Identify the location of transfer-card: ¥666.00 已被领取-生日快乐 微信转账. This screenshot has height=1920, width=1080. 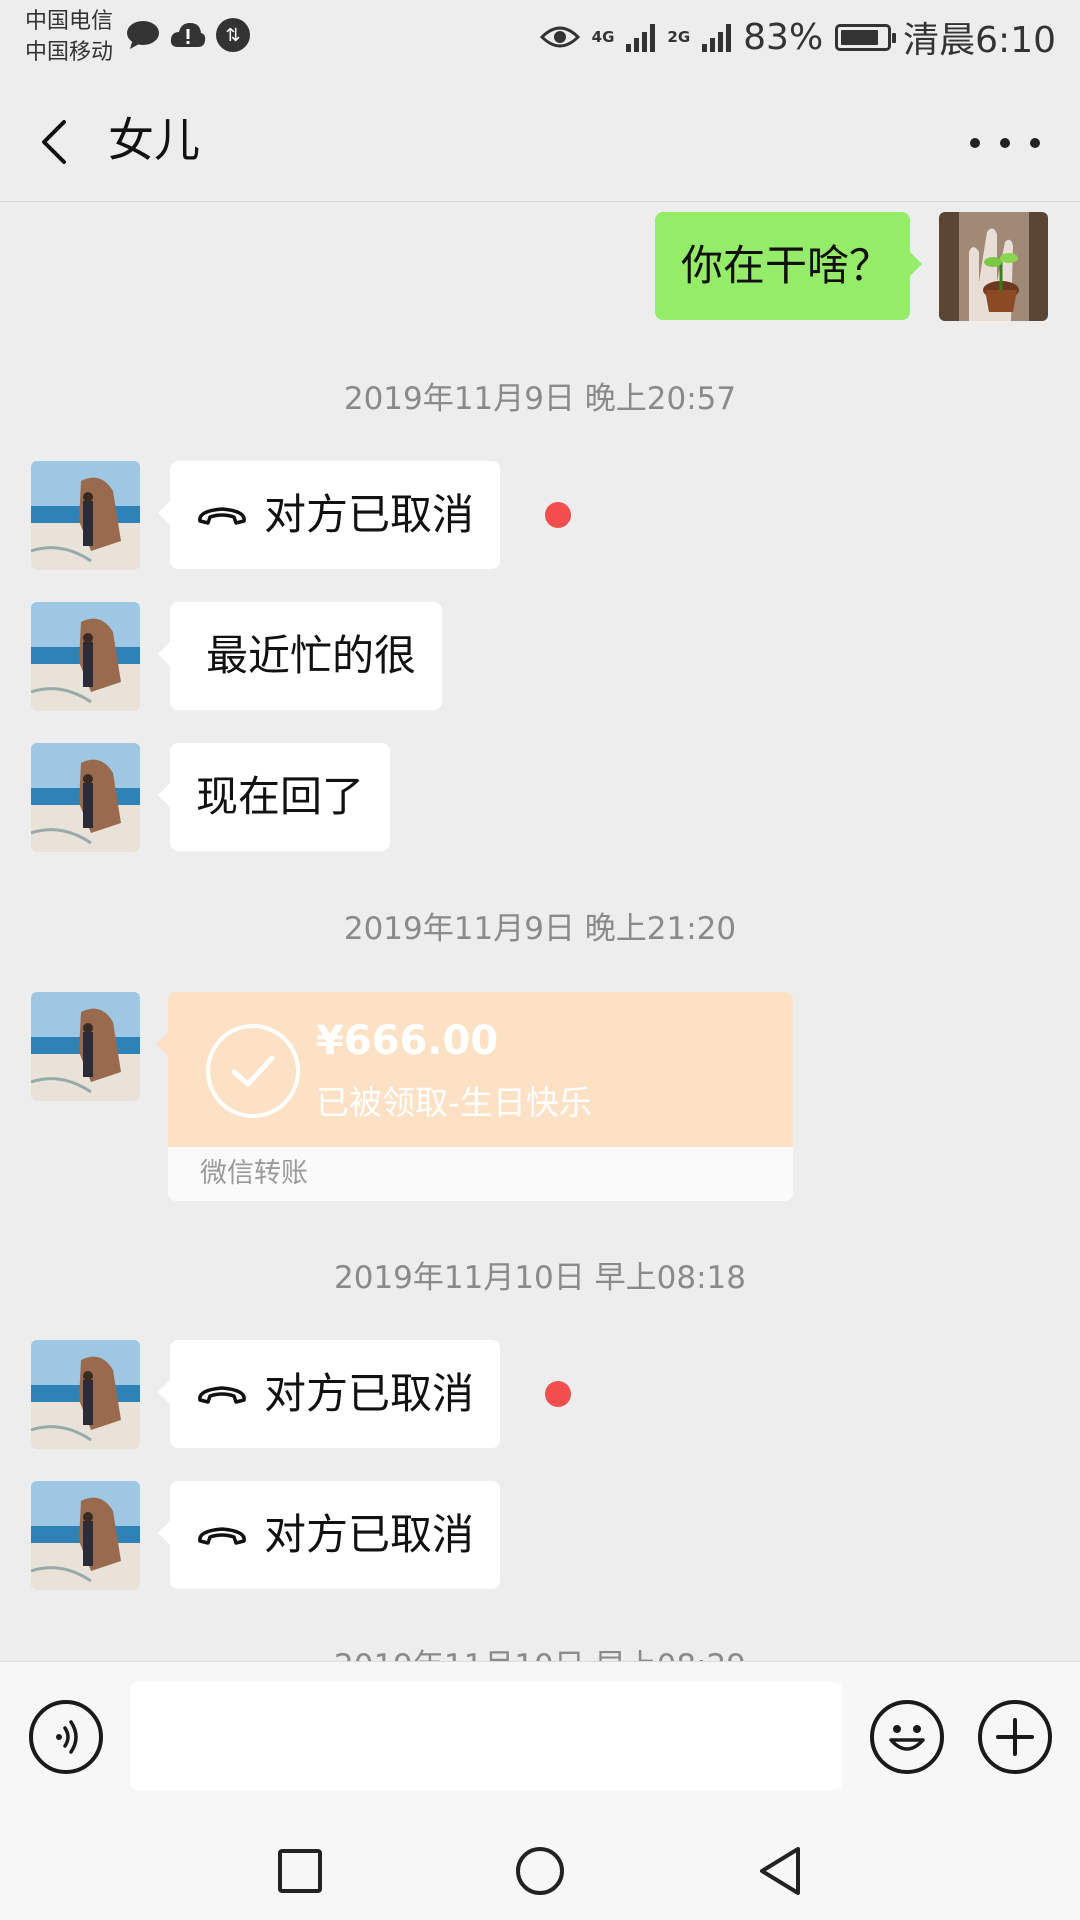
(480, 1096).